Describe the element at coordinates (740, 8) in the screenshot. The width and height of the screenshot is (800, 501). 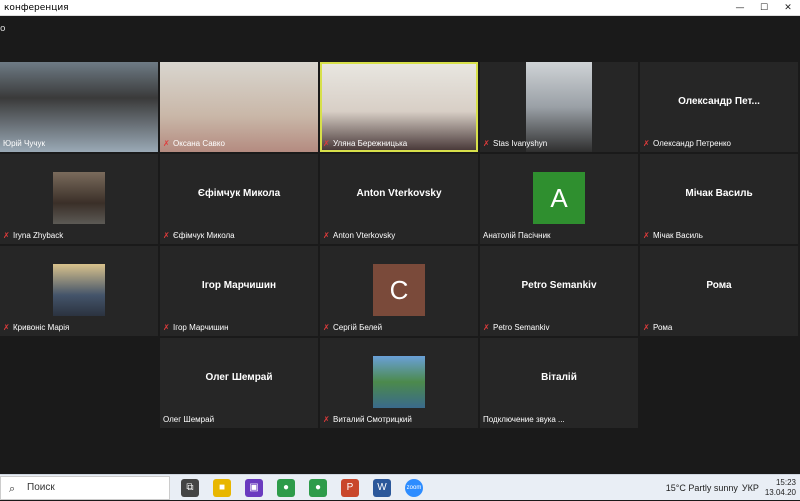
I see `minimize-button: —` at that location.